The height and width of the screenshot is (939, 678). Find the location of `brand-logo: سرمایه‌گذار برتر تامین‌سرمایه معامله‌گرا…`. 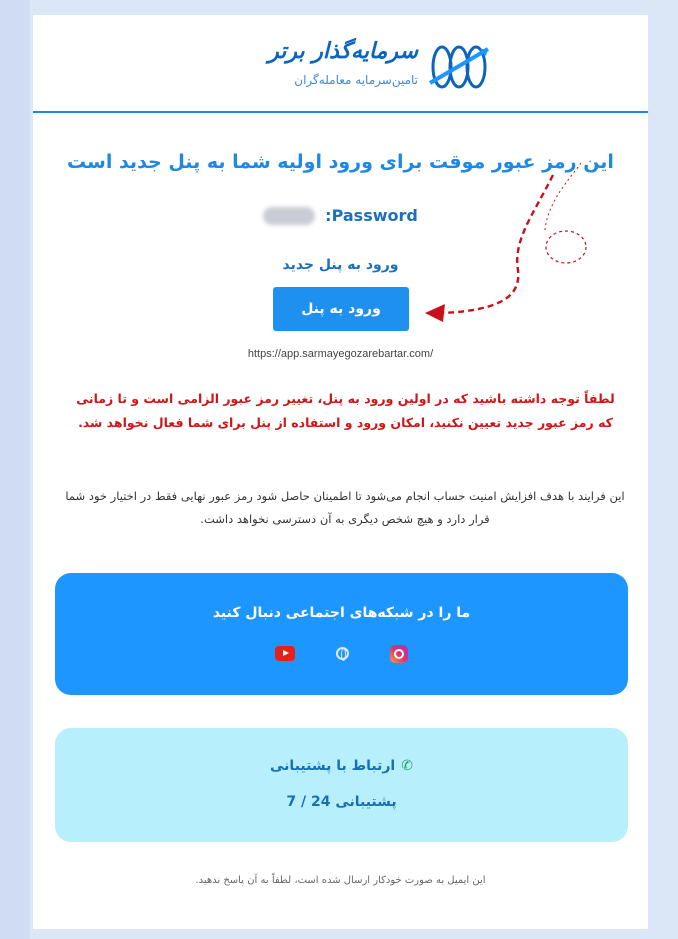

brand-logo: سرمایه‌گذار برتر تامین‌سرمایه معامله‌گرا… is located at coordinates (353, 69).